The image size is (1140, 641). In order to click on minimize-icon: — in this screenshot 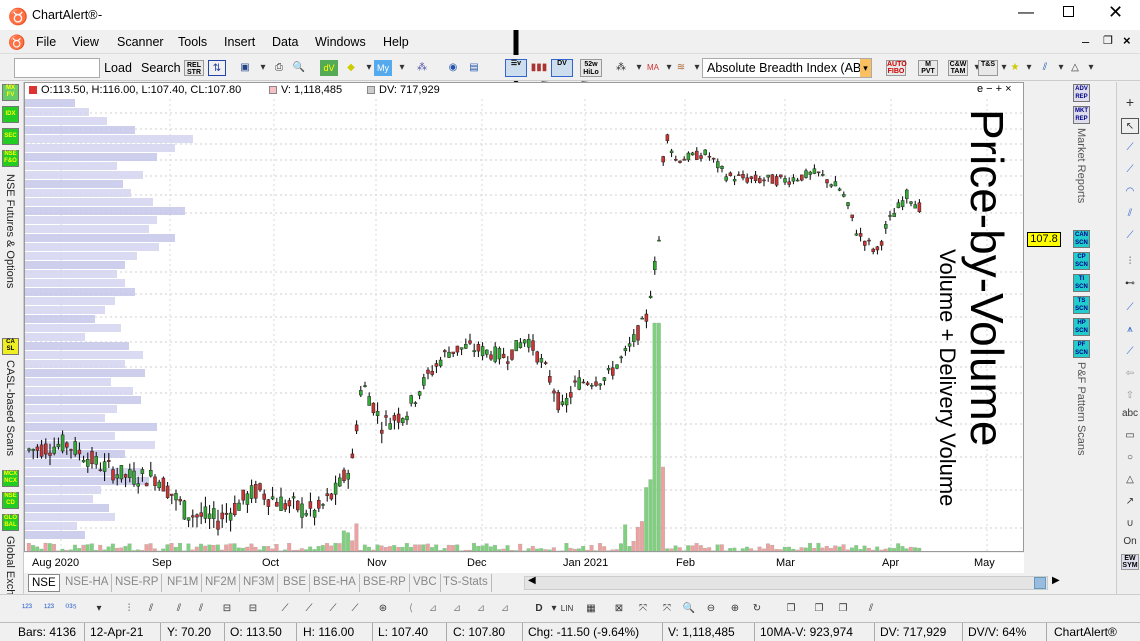, I will do `click(1026, 13)`.